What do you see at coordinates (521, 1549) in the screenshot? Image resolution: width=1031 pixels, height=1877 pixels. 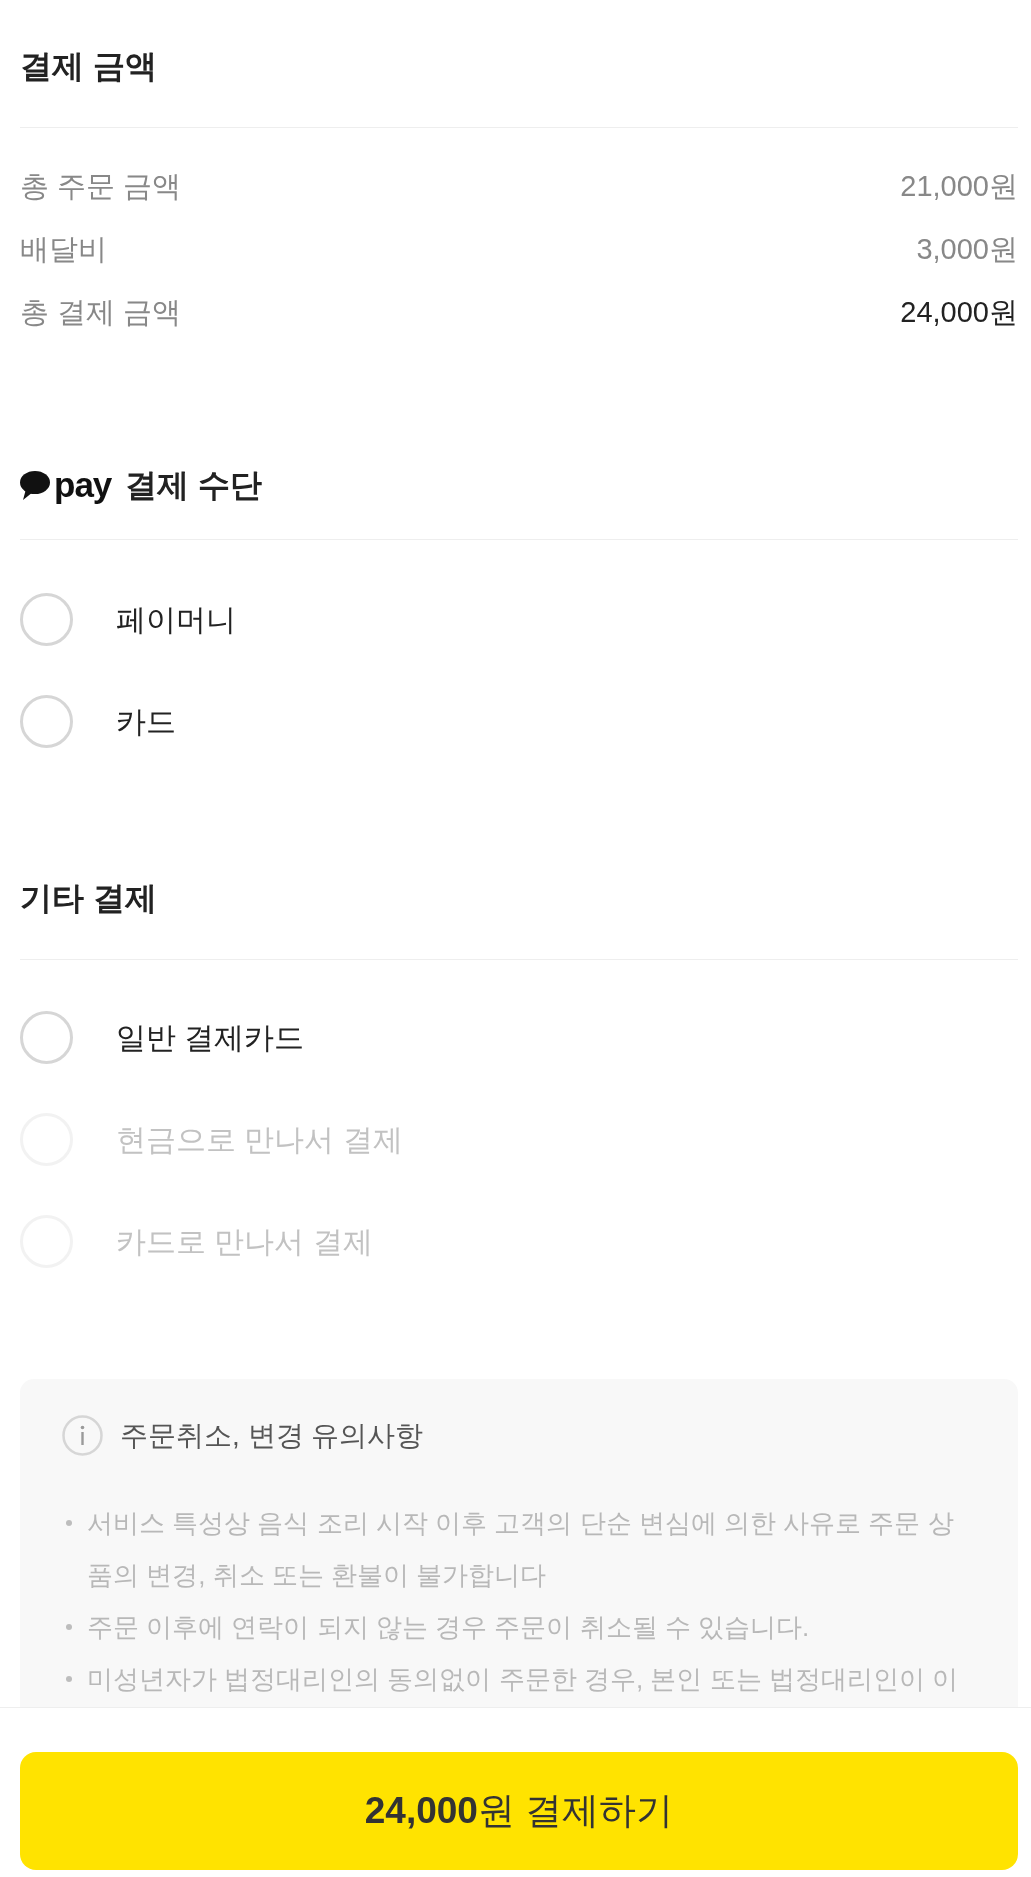 I see `notice-text: 서비스 특성상 음식 조리 시작 이후 고객의 단순 변심에 의한 사유로 주문 상품의 변경, 취소 또는 환불이 불가합니다` at bounding box center [521, 1549].